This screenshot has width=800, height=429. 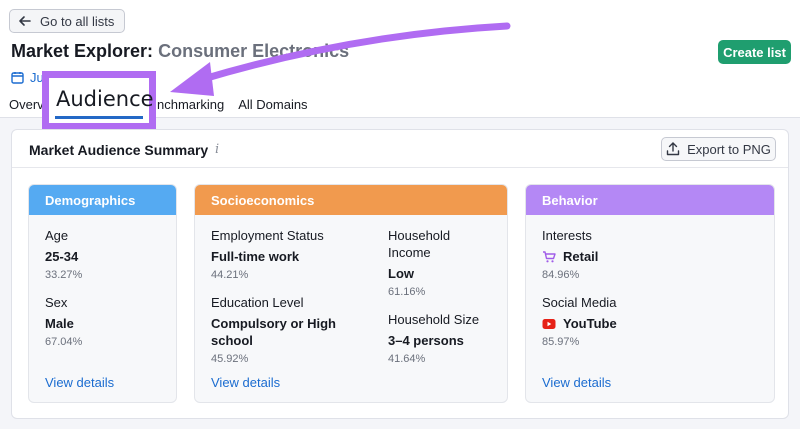 What do you see at coordinates (190, 104) in the screenshot?
I see `tab-benchmarking: nchmarking` at bounding box center [190, 104].